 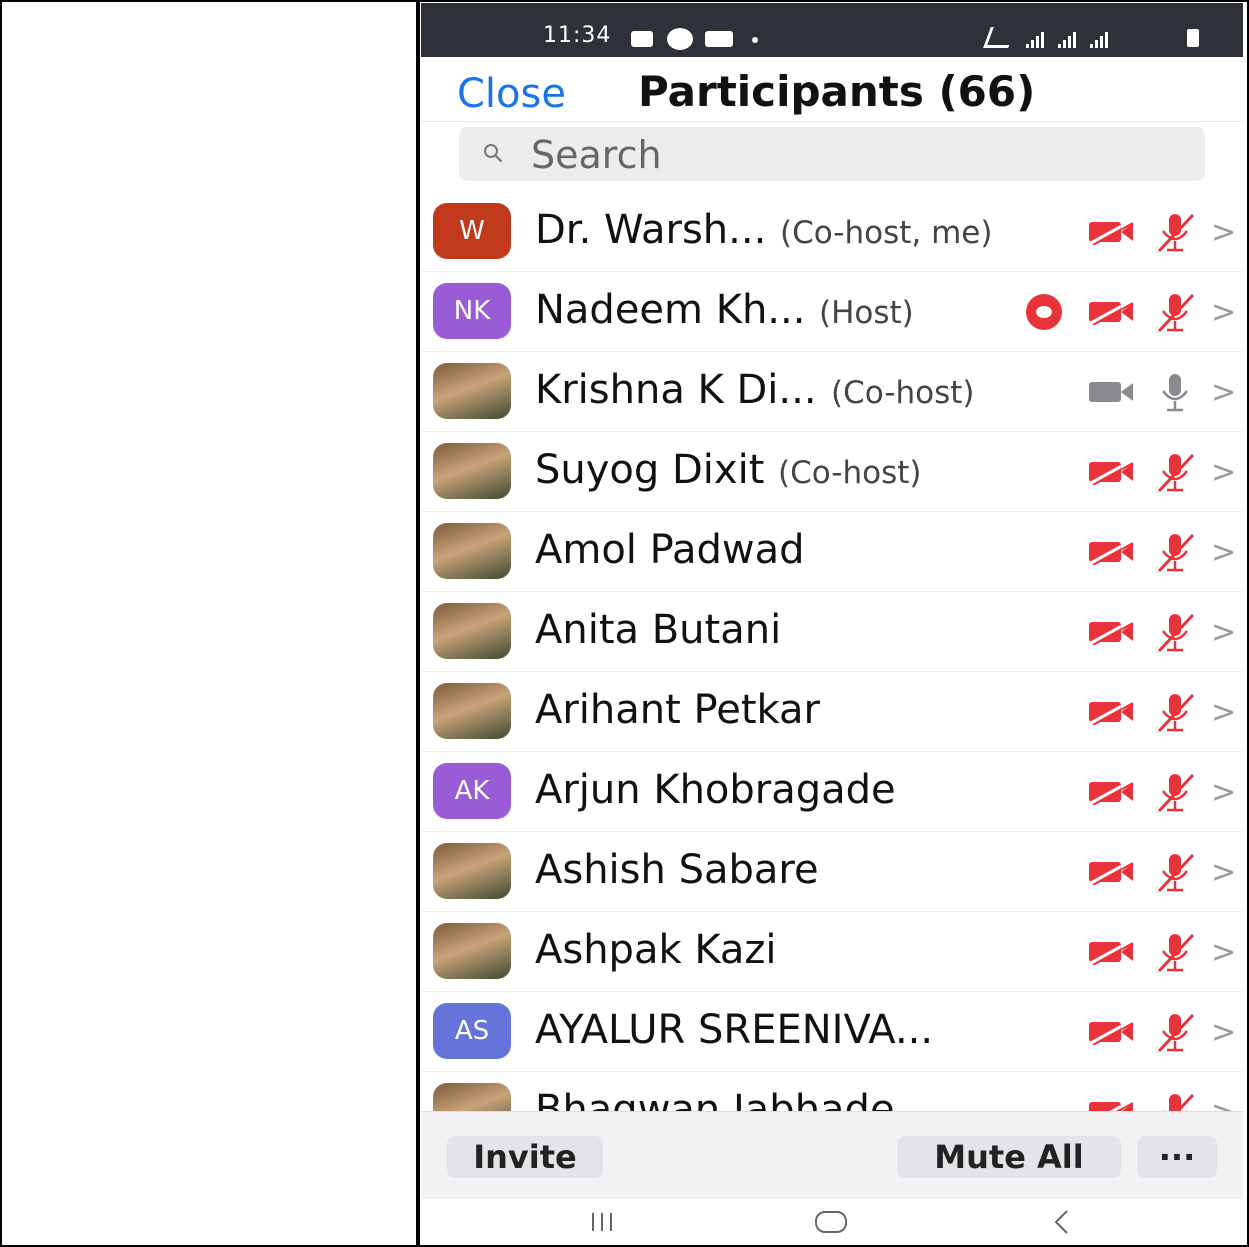 I want to click on participant-row: NK Nadeem Kh... (Host) >, so click(x=832, y=311).